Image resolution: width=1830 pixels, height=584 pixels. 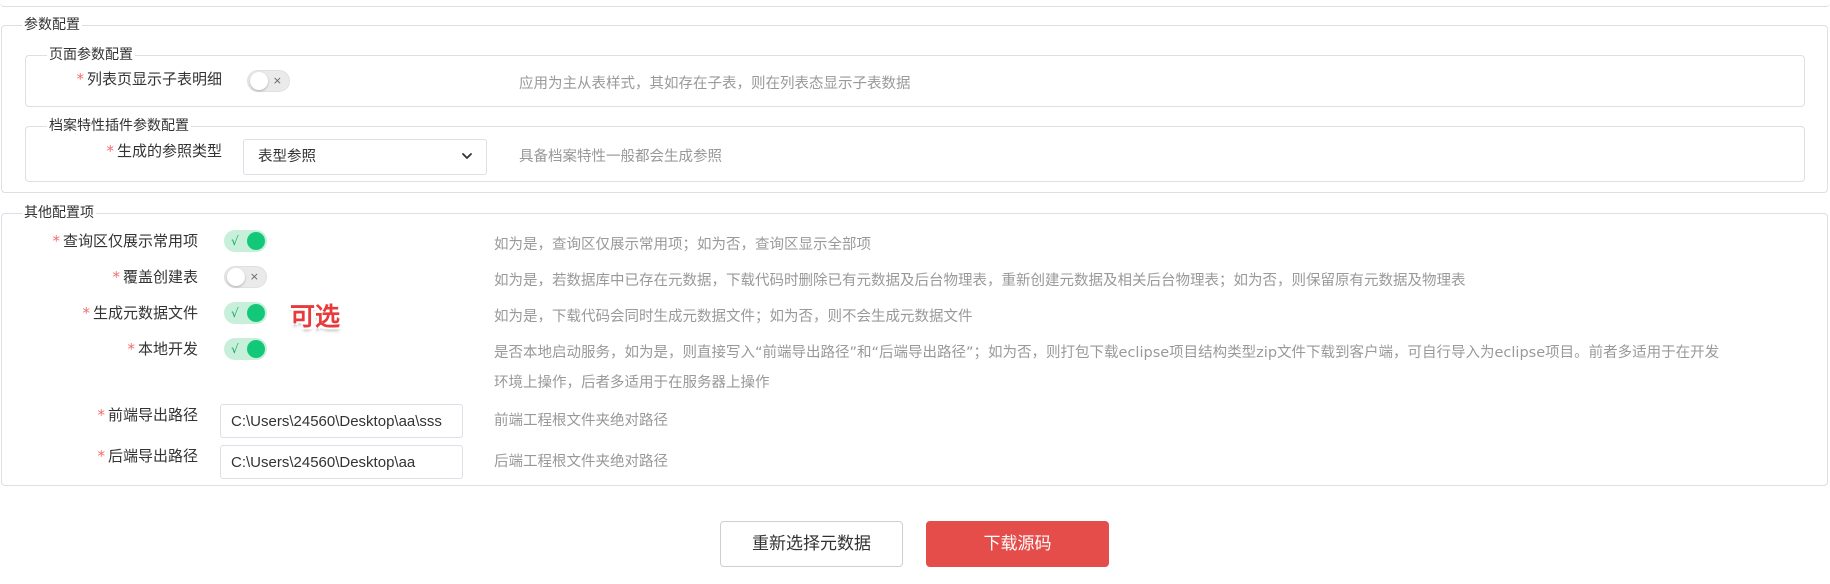 I want to click on show-child-detail-label: * 列表页显示子表明细, so click(x=149, y=79).